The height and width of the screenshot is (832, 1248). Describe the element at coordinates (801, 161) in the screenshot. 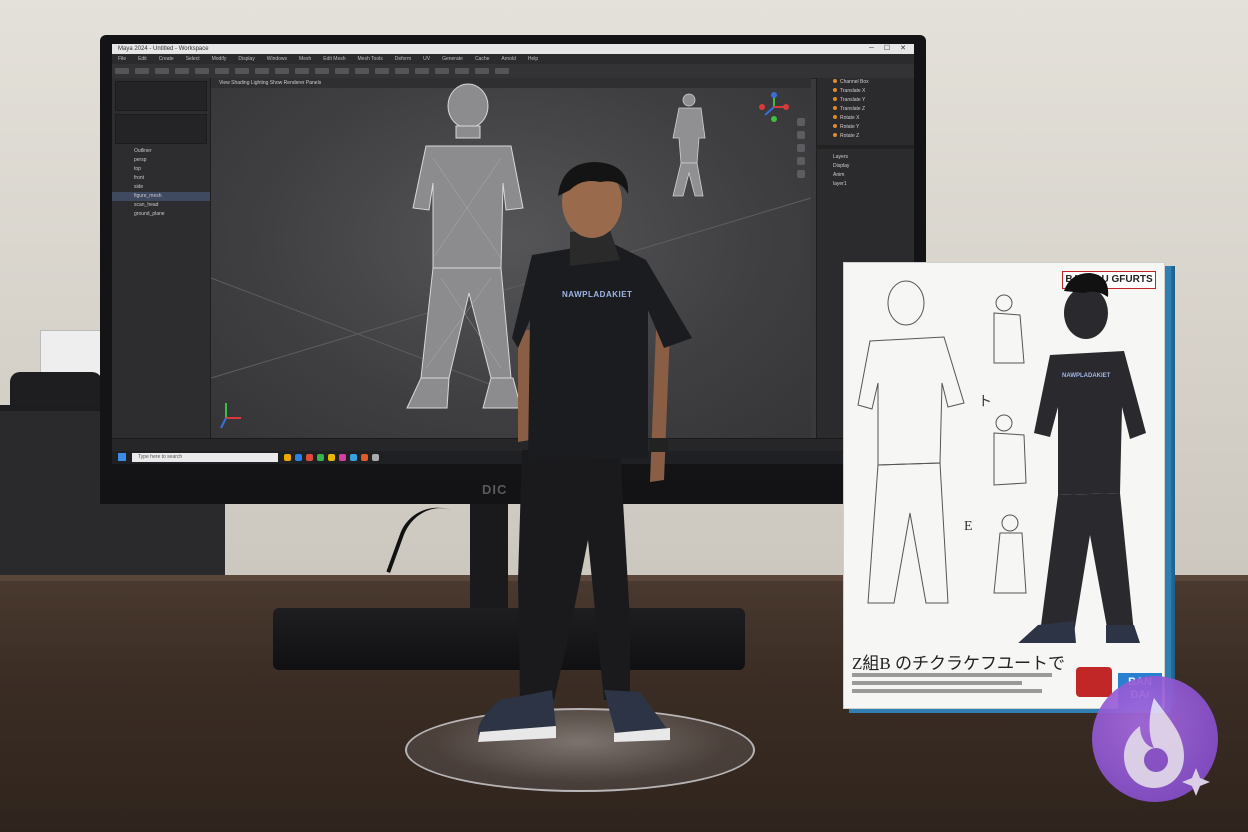

I see `frame-icon` at that location.